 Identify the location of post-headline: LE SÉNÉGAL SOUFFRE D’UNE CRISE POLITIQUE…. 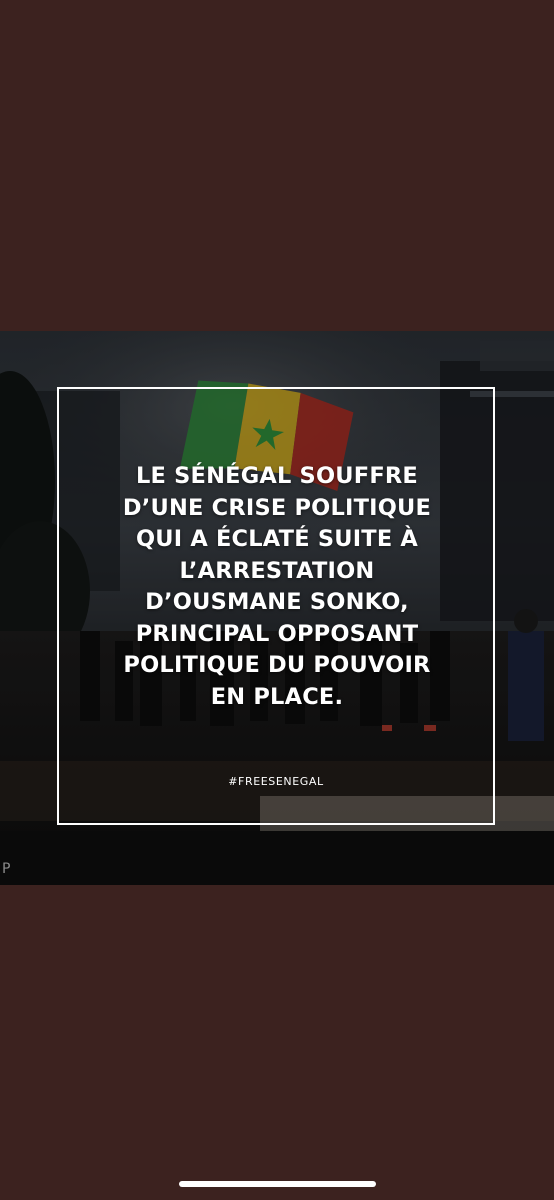
(277, 586).